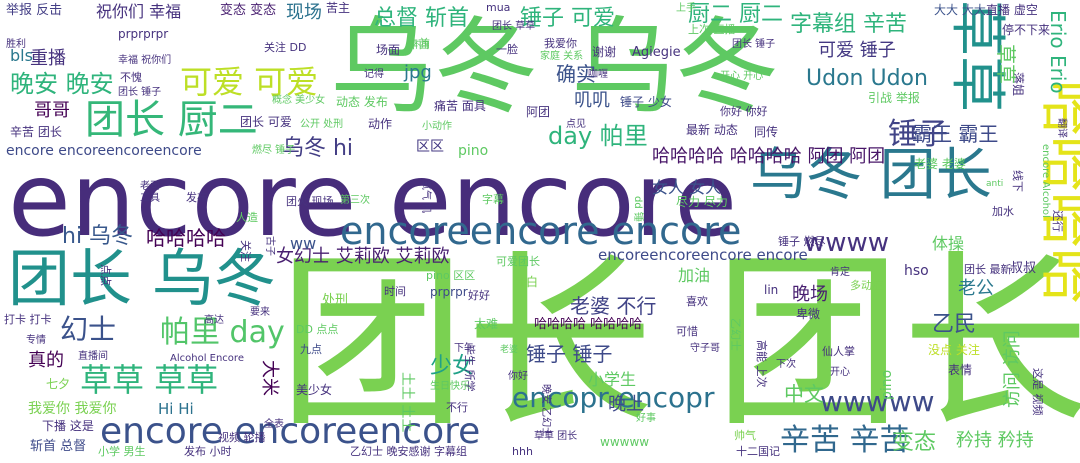  I want to click on word-yangqiji: 氧气 机, so click(425, 197).